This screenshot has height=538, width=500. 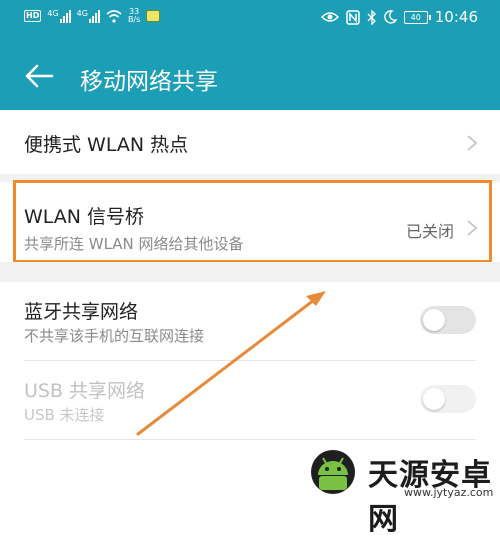 What do you see at coordinates (114, 336) in the screenshot?
I see `row-bluetooth-sharing-subtitle: 不共享该手机的互联网连接` at bounding box center [114, 336].